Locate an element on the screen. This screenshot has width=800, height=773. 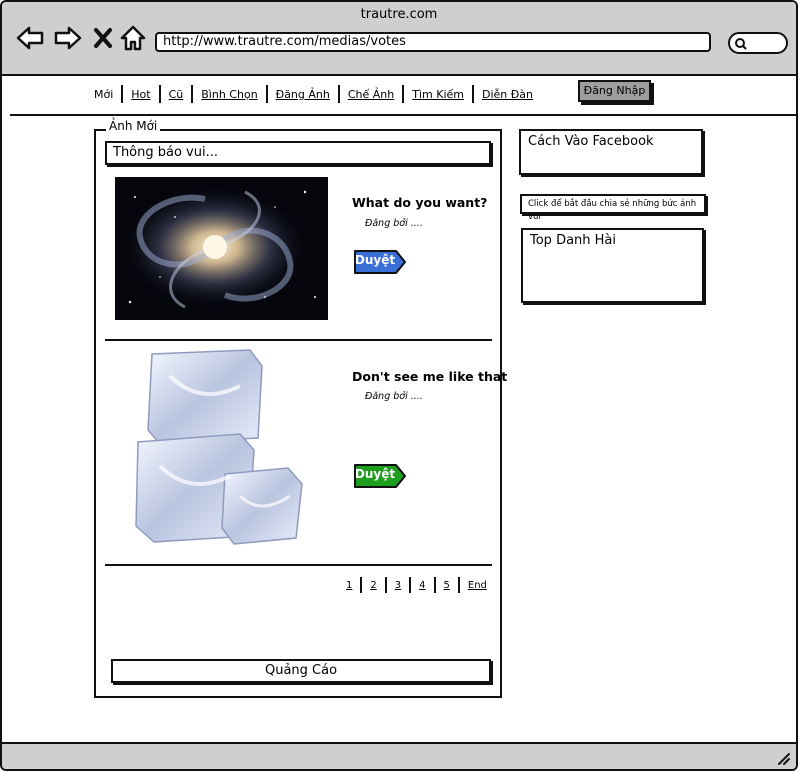
pagination: 1 2 3 4 5 End is located at coordinates (416, 585).